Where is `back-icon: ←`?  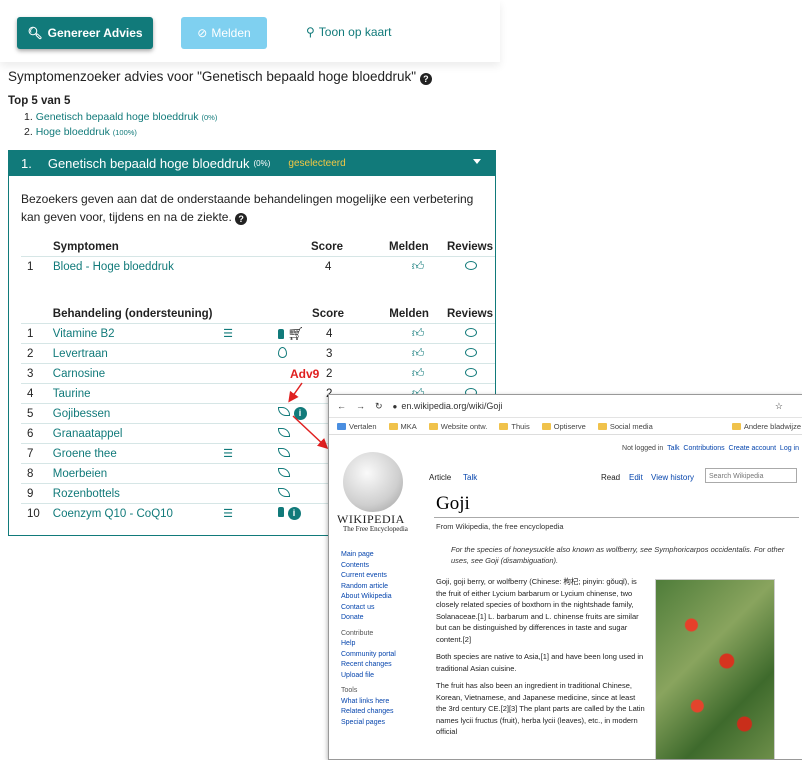
back-icon: ← is located at coordinates (341, 406).